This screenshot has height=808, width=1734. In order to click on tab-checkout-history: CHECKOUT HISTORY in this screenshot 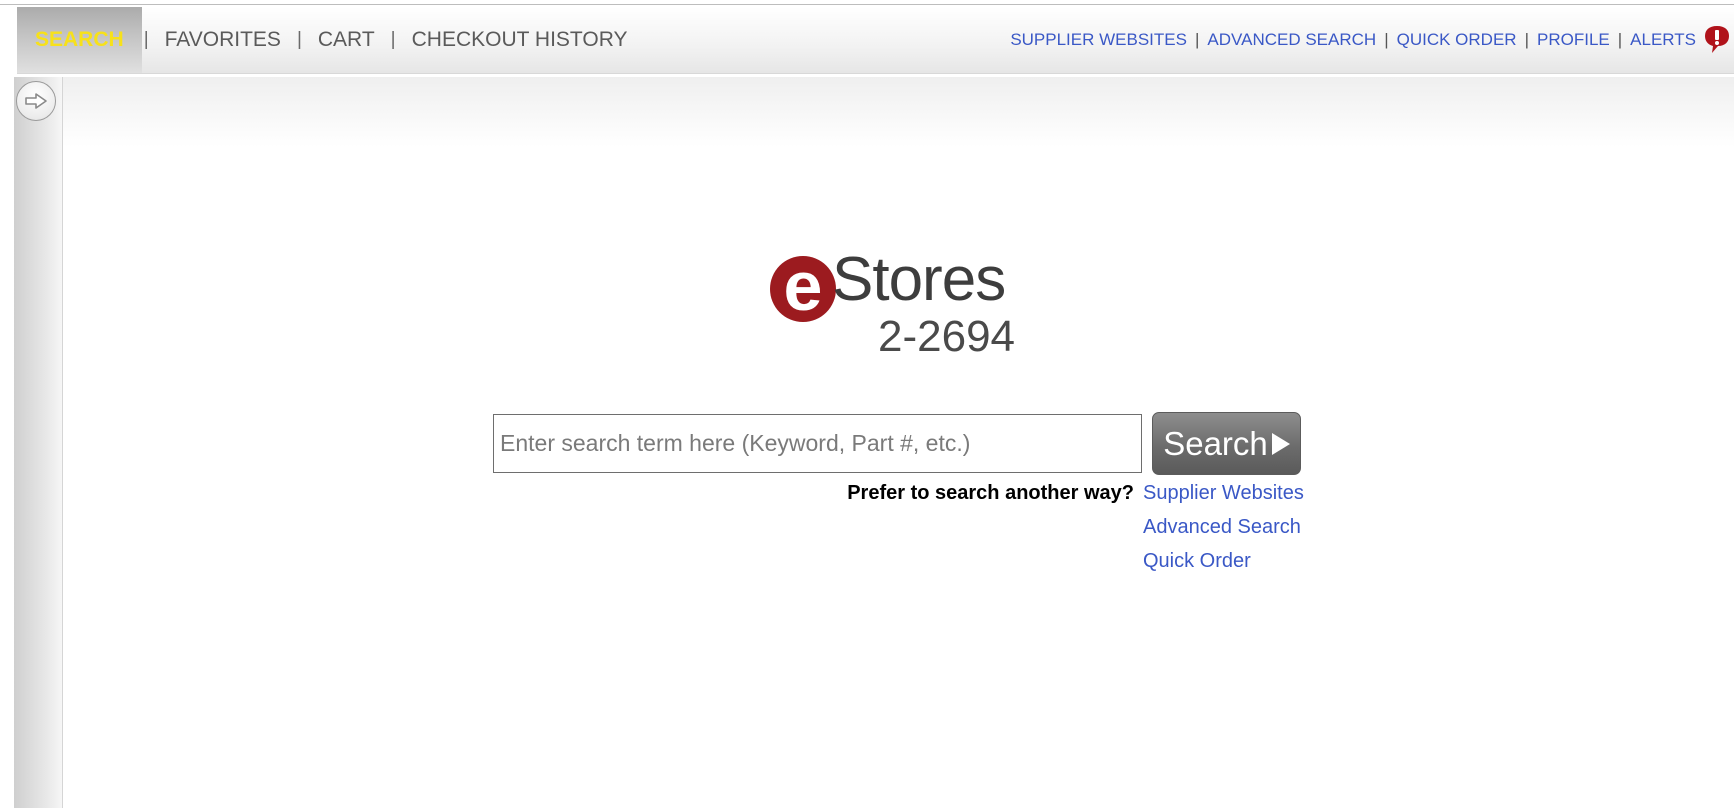, I will do `click(520, 40)`.